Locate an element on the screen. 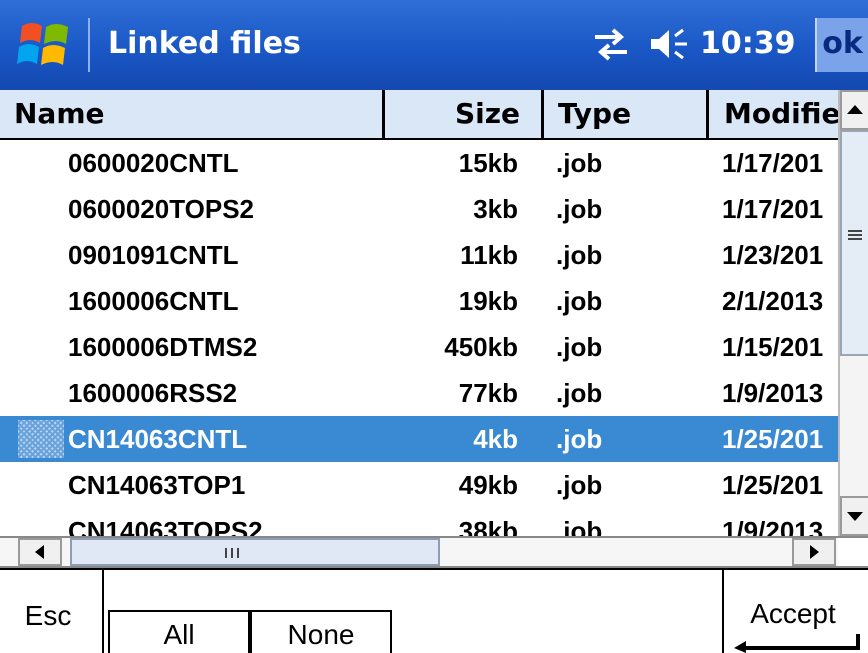  column-divider is located at coordinates (707, 114).